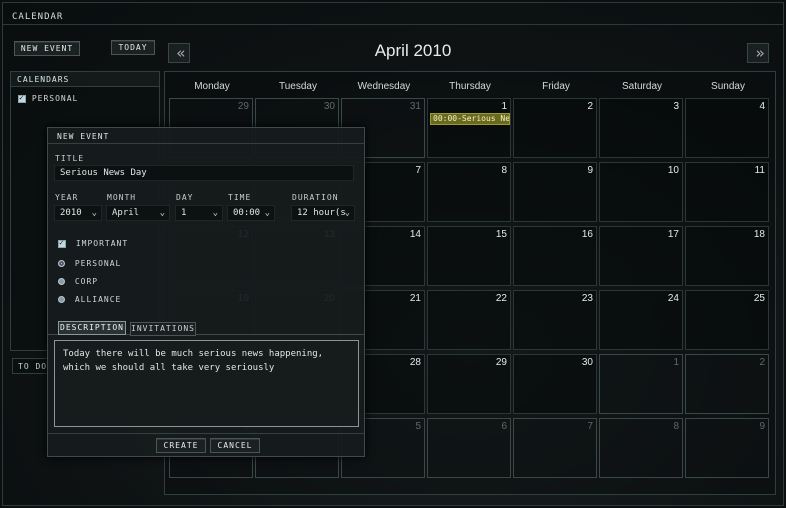 This screenshot has width=786, height=508. Describe the element at coordinates (587, 234) in the screenshot. I see `day-number: 16` at that location.